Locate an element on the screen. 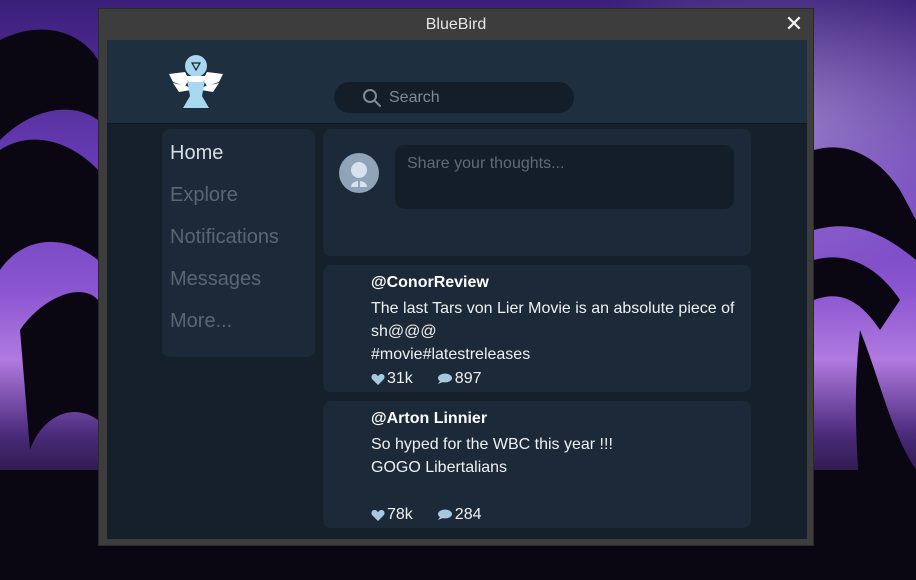 The image size is (916, 580). post-author-handle: @ConorReview is located at coordinates (561, 283).